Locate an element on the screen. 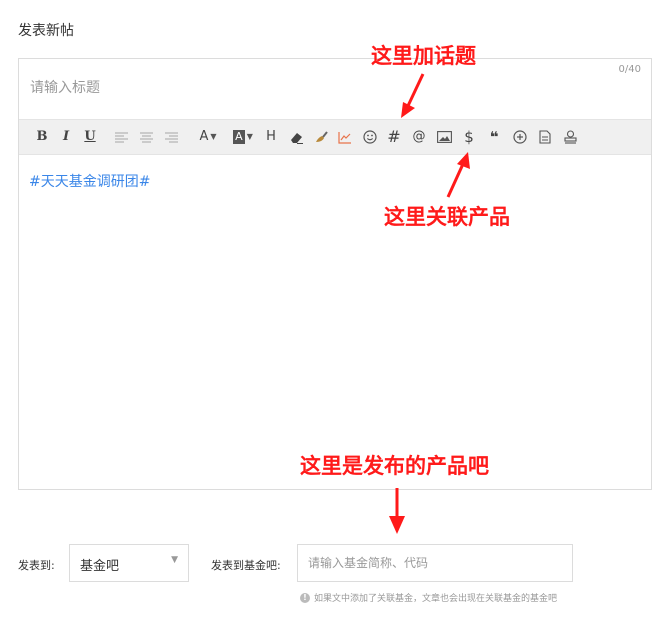 The image size is (668, 620). insert-button is located at coordinates (520, 137).